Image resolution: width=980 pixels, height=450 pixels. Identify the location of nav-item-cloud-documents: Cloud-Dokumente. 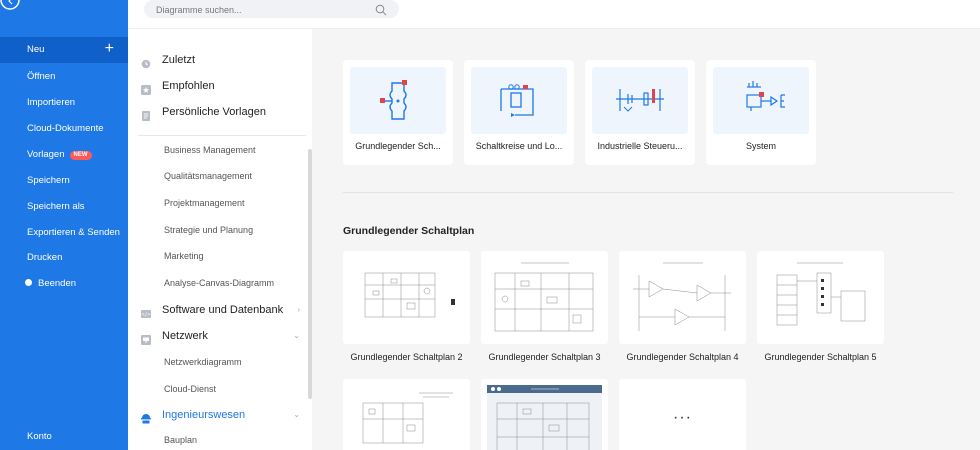
(64, 129).